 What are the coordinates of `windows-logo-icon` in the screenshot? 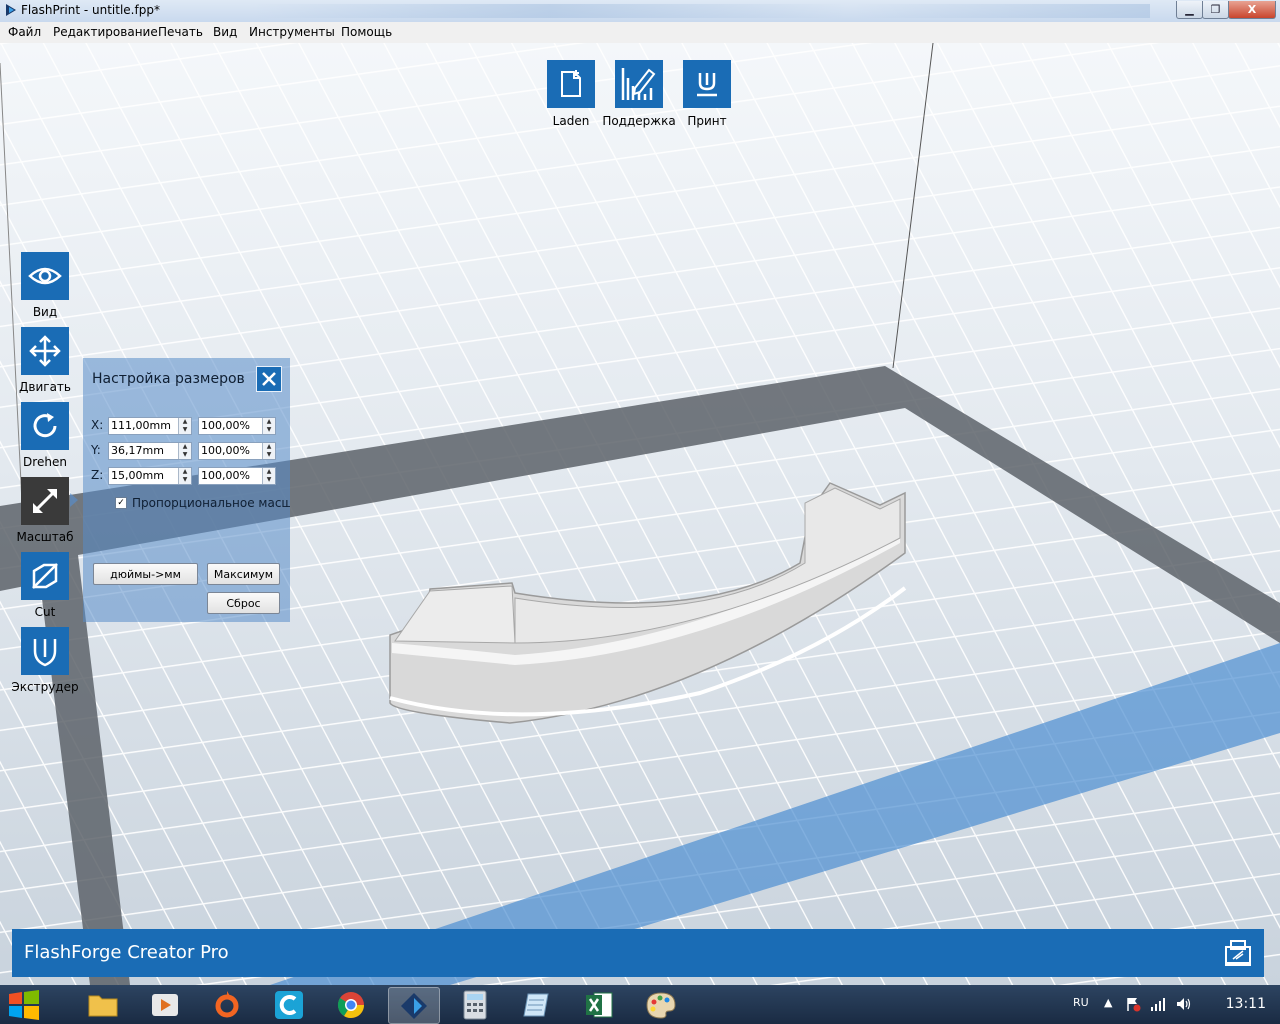 It's located at (24, 1004).